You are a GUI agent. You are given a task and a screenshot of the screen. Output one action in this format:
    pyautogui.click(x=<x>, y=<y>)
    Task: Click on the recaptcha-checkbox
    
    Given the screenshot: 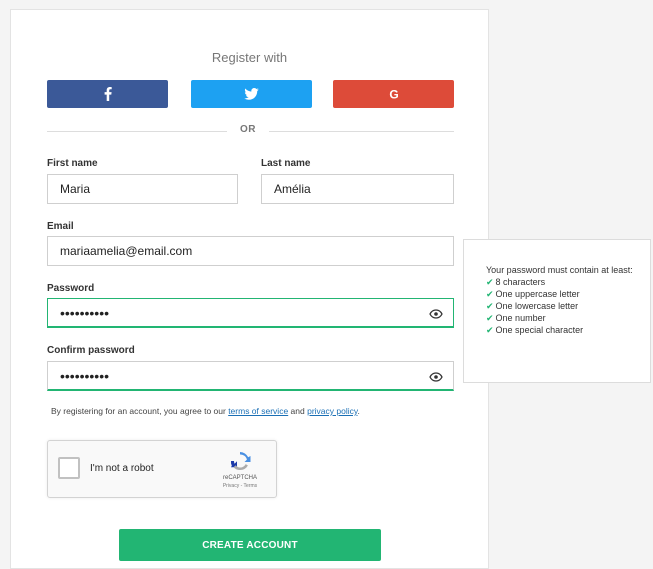 What is the action you would take?
    pyautogui.click(x=69, y=468)
    